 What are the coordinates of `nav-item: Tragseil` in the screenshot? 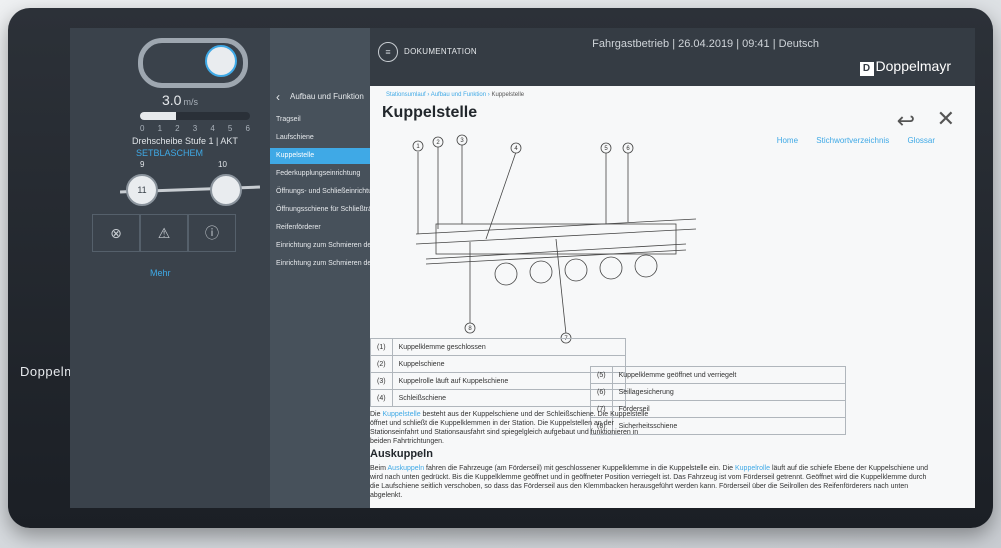 It's located at (320, 120).